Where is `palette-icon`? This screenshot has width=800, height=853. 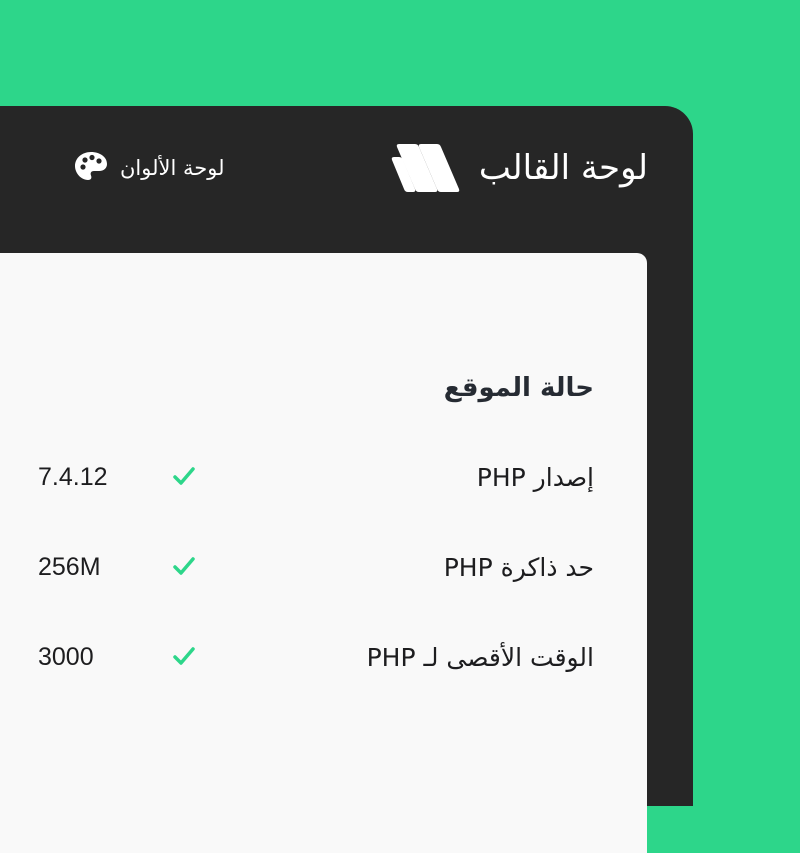
palette-icon is located at coordinates (91, 168).